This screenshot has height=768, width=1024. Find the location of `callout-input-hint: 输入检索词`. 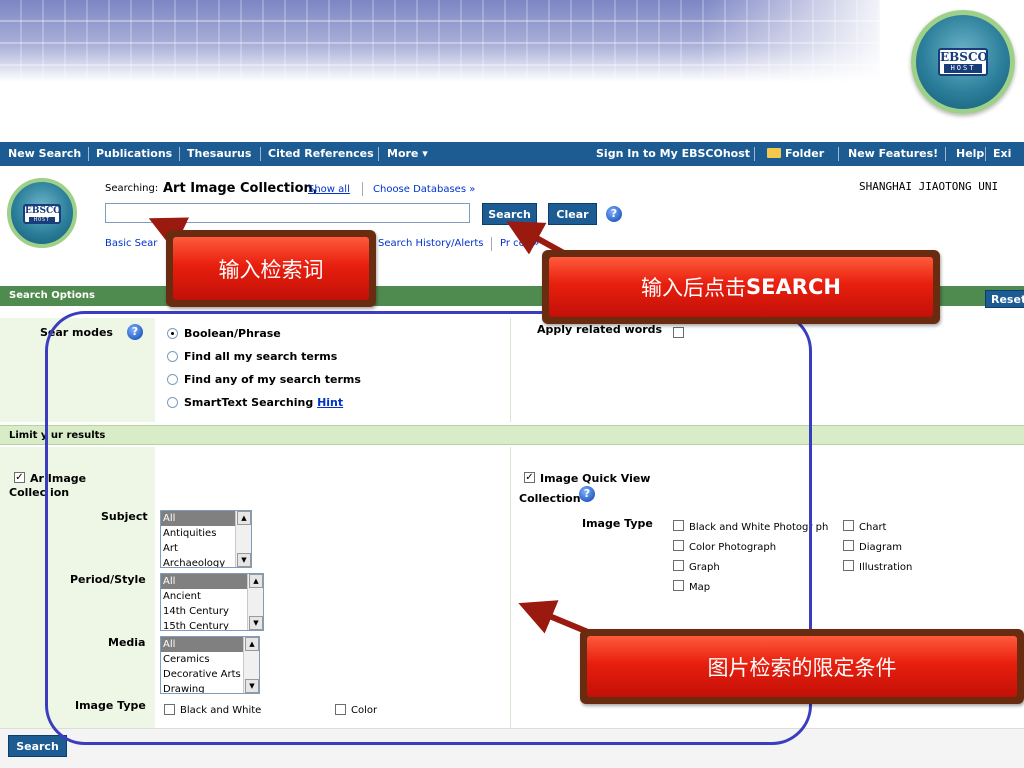

callout-input-hint: 输入检索词 is located at coordinates (271, 268).